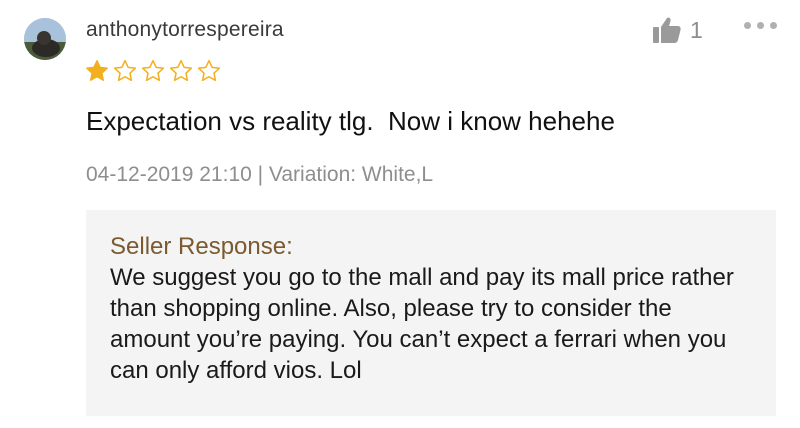 This screenshot has width=800, height=428. Describe the element at coordinates (667, 30) in the screenshot. I see `thumbs-up-icon` at that location.